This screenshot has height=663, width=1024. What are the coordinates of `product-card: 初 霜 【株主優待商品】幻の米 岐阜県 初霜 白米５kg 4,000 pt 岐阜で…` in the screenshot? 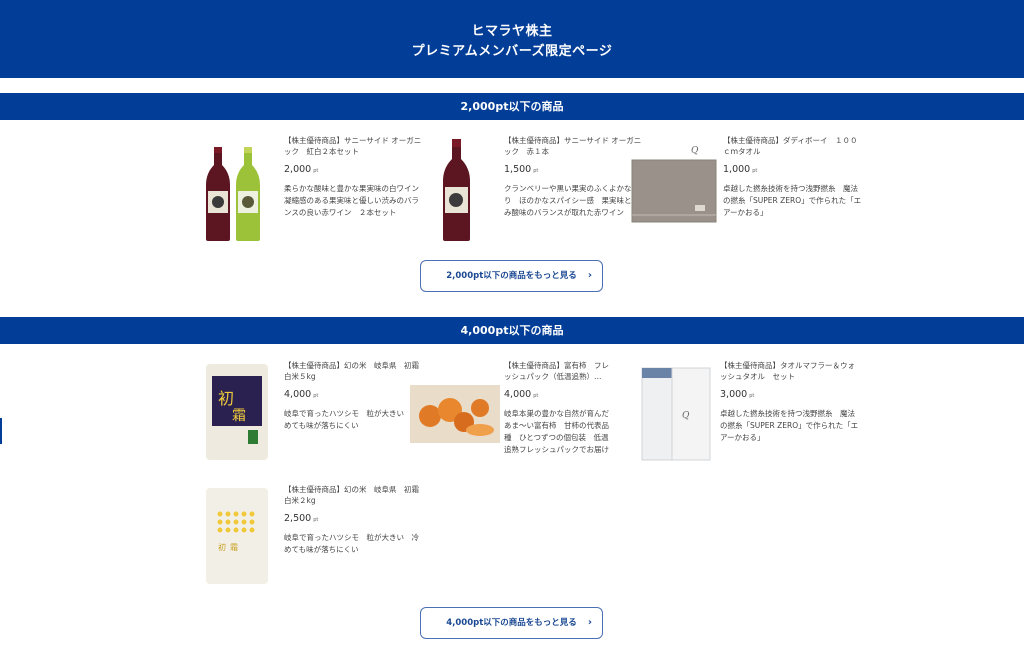 It's located at (314, 415).